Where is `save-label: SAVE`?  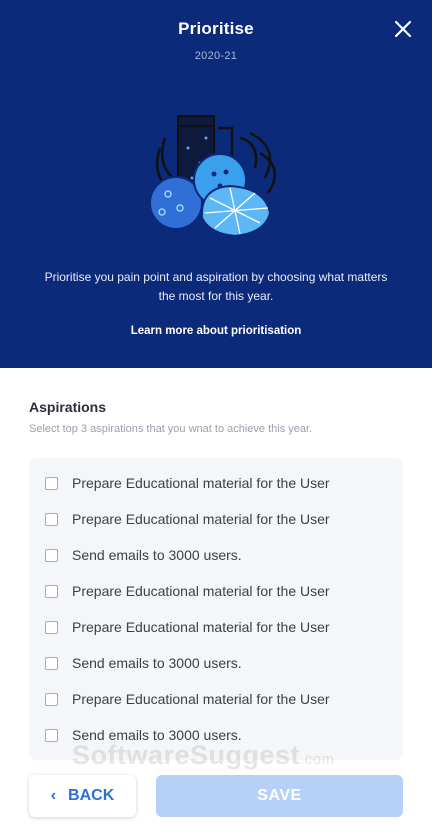 save-label: SAVE is located at coordinates (279, 795).